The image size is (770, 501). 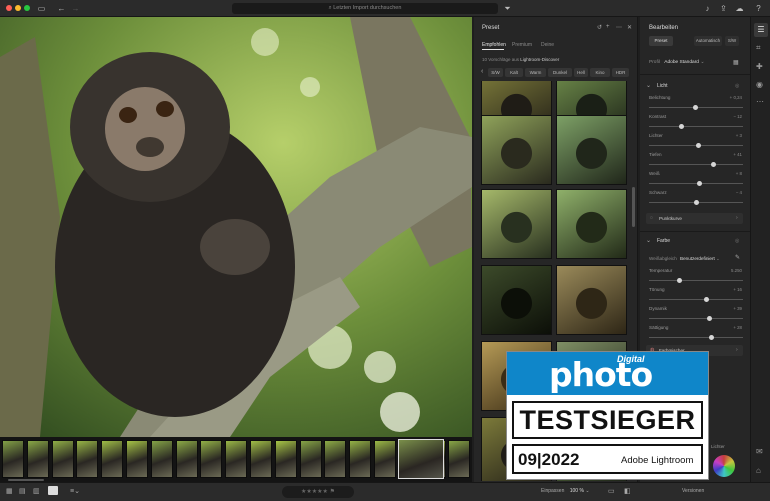 I want to click on color-section-header: Farbe, so click(x=663, y=241).